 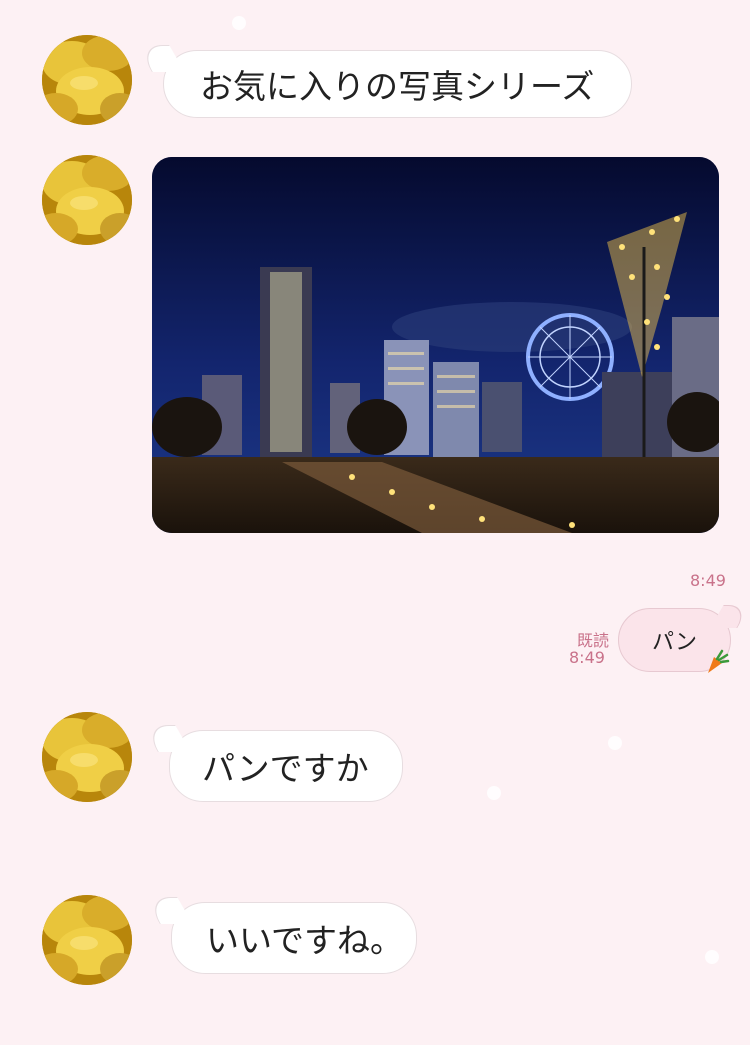 I want to click on message-text: パンですか, so click(x=285, y=768).